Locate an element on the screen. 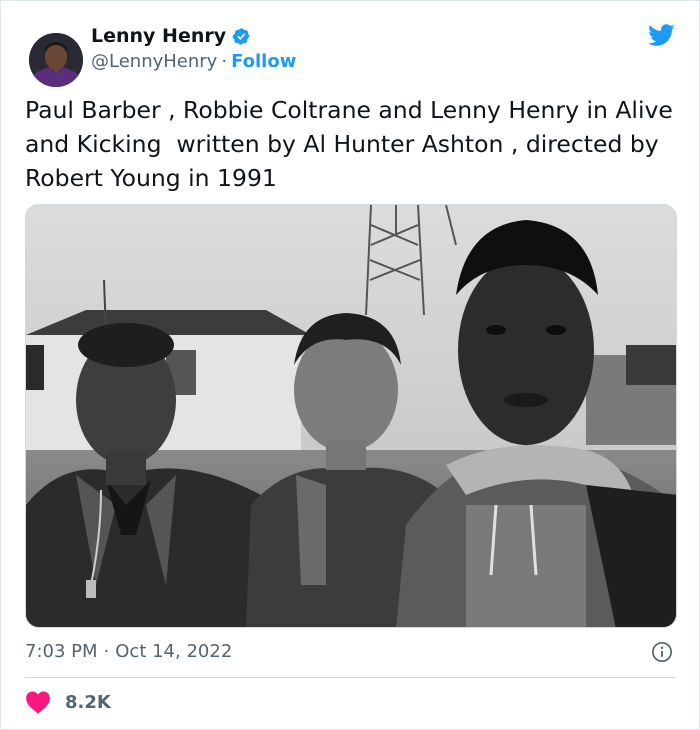 The width and height of the screenshot is (700, 730). tweet-date: Oct 14, 2022 is located at coordinates (174, 651).